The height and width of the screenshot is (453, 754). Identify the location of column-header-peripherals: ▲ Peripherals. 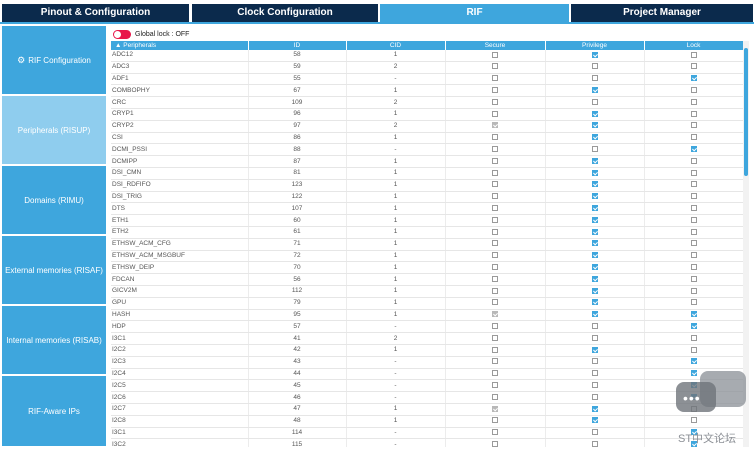
(180, 45).